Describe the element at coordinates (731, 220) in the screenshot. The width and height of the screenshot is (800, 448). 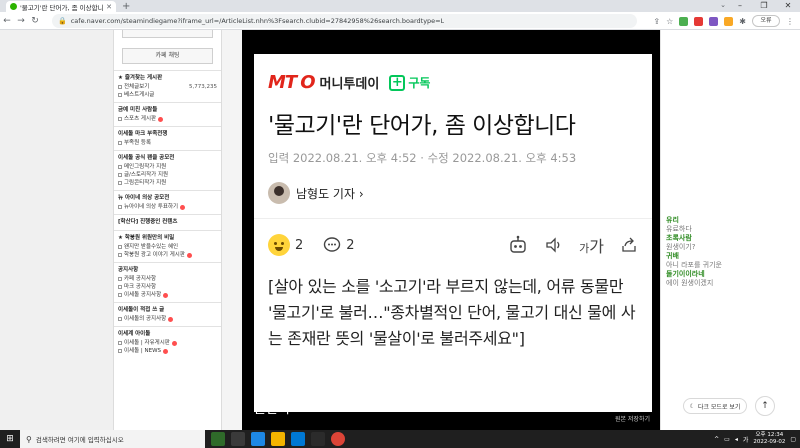
I see `chat-username: 유리` at that location.